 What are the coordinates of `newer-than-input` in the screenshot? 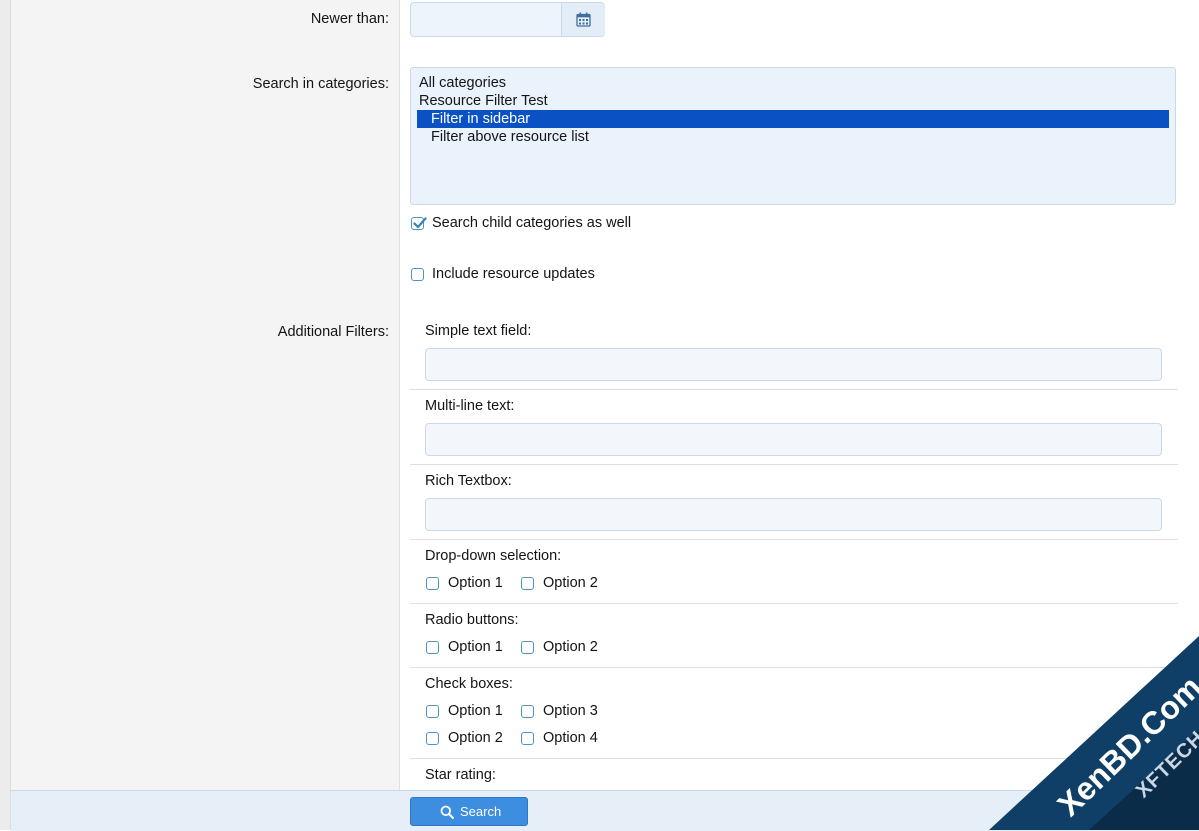 It's located at (486, 19).